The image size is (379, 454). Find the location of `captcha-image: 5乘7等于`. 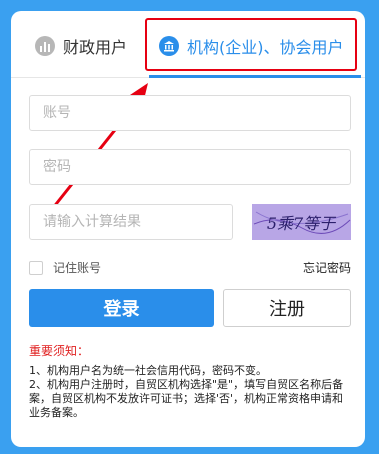

captcha-image: 5乘7等于 is located at coordinates (301, 222).